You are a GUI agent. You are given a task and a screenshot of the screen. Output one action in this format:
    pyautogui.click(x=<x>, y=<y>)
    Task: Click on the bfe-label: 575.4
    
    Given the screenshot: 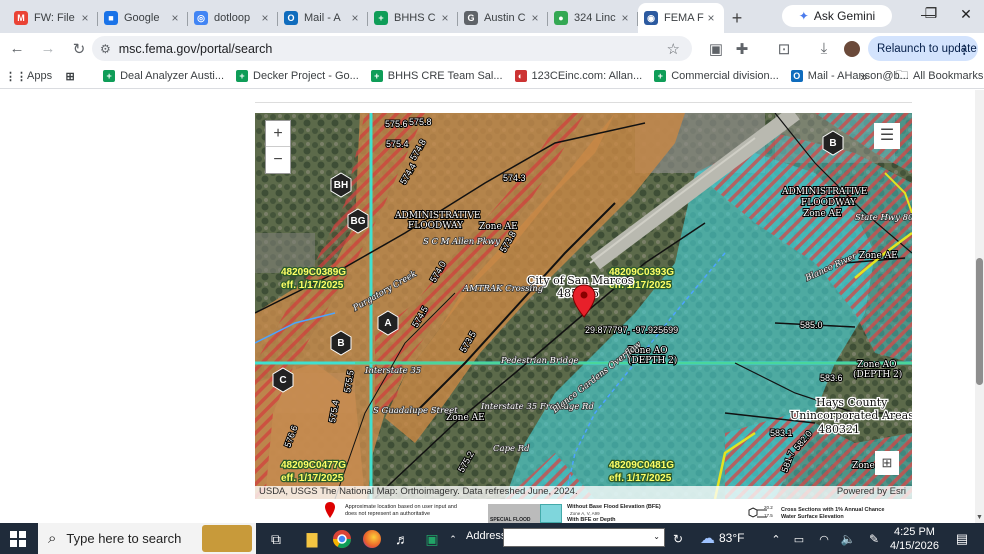 What is the action you would take?
    pyautogui.click(x=397, y=144)
    